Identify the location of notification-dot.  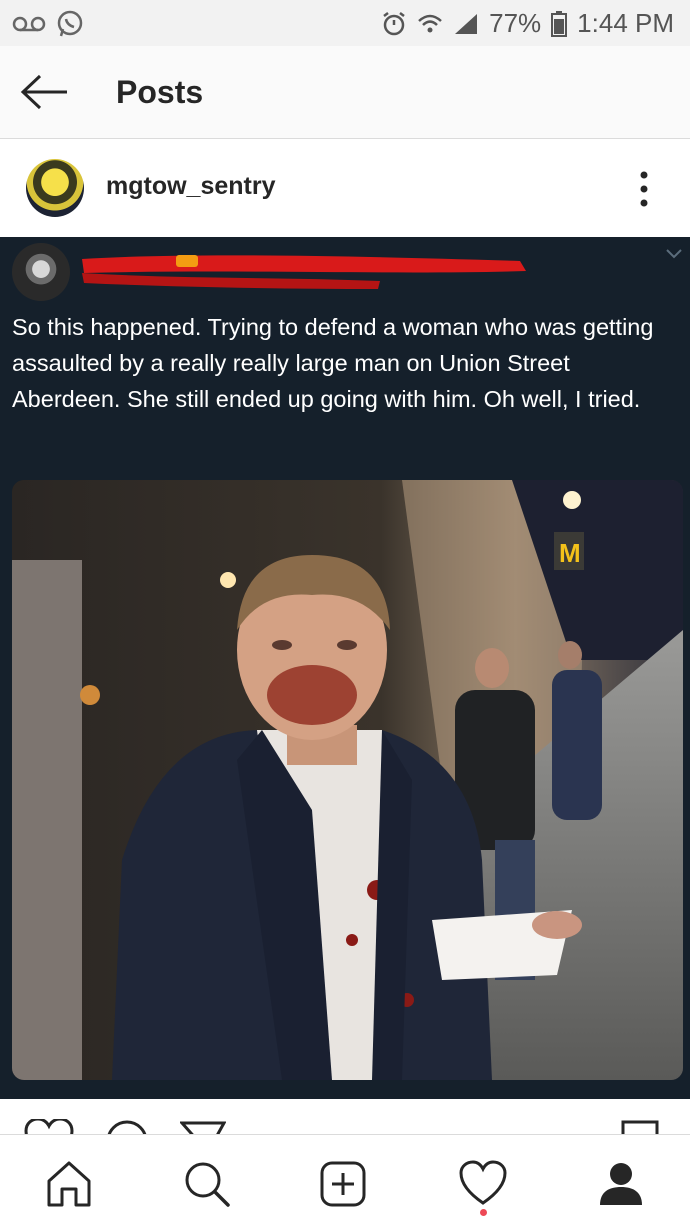
(483, 1212).